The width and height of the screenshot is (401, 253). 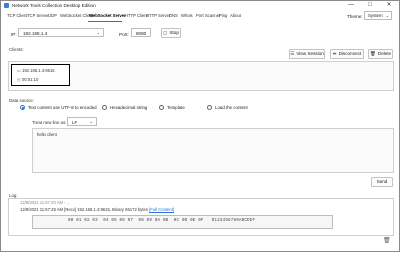 I want to click on stop-icon: ▢, so click(x=165, y=32).